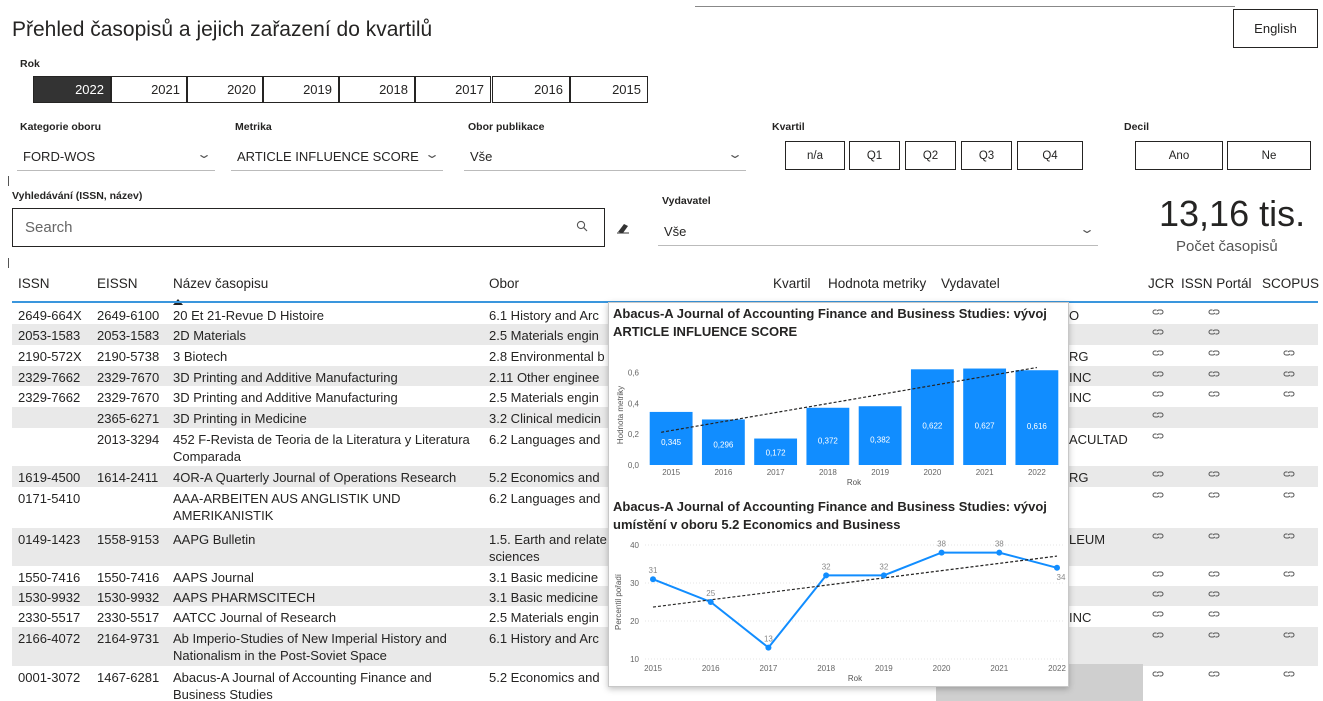 This screenshot has height=701, width=1323. What do you see at coordinates (1037, 472) in the screenshot?
I see `x-tick-label: 2022` at bounding box center [1037, 472].